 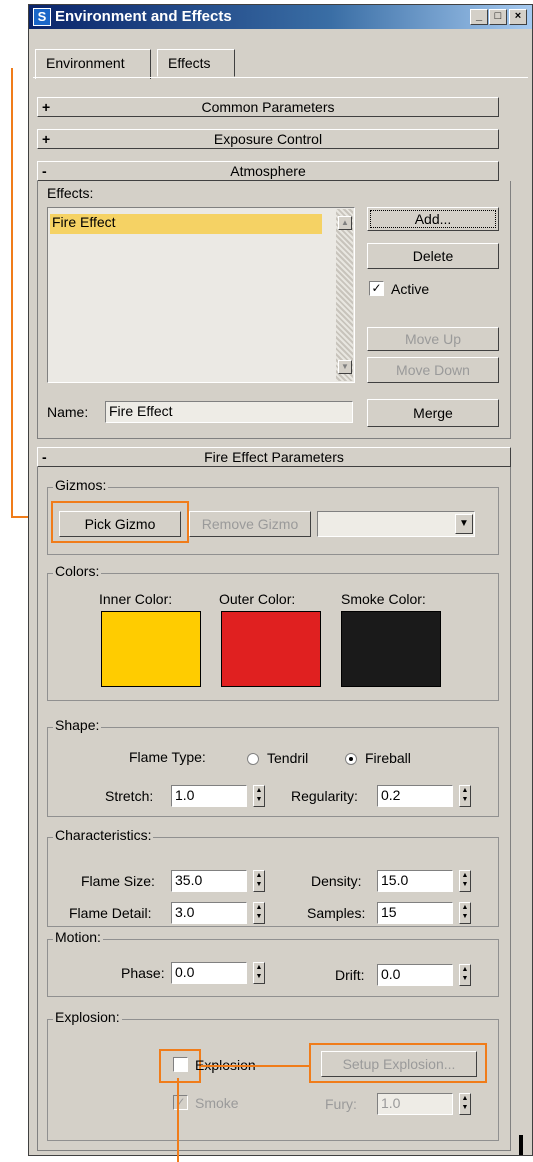 What do you see at coordinates (189, 880) in the screenshot?
I see `flame-size-value: 35.0` at bounding box center [189, 880].